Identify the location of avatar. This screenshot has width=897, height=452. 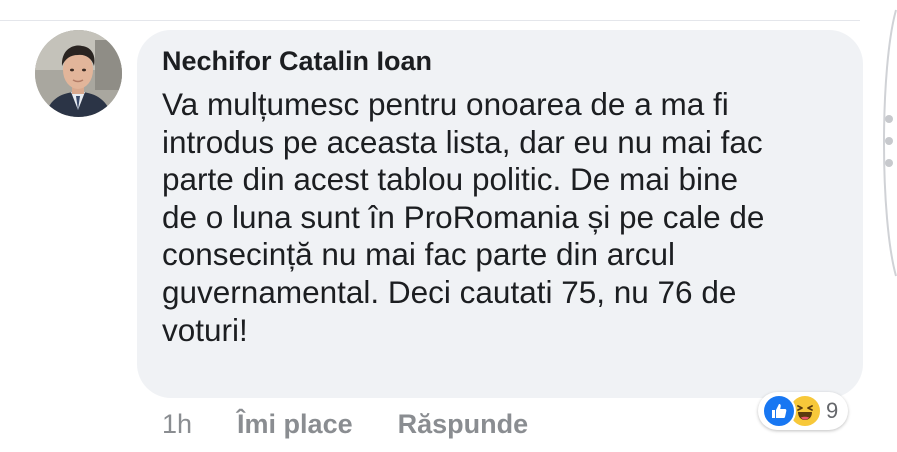
(78, 73).